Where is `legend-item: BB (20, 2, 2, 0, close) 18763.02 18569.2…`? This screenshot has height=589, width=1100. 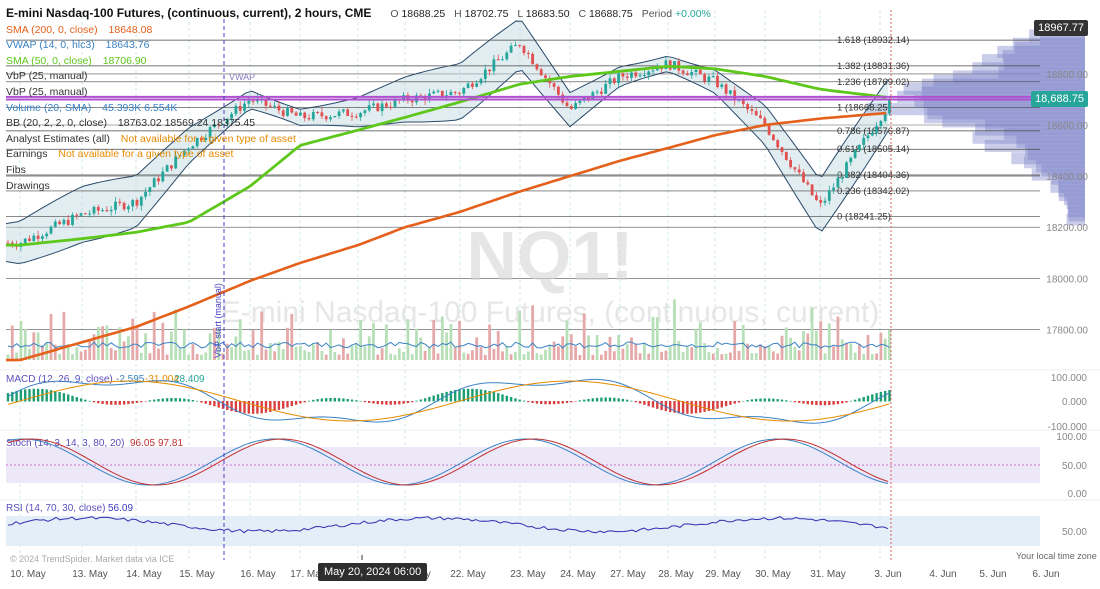
legend-item: BB (20, 2, 2, 0, close) 18763.02 18569.2… is located at coordinates (358, 124).